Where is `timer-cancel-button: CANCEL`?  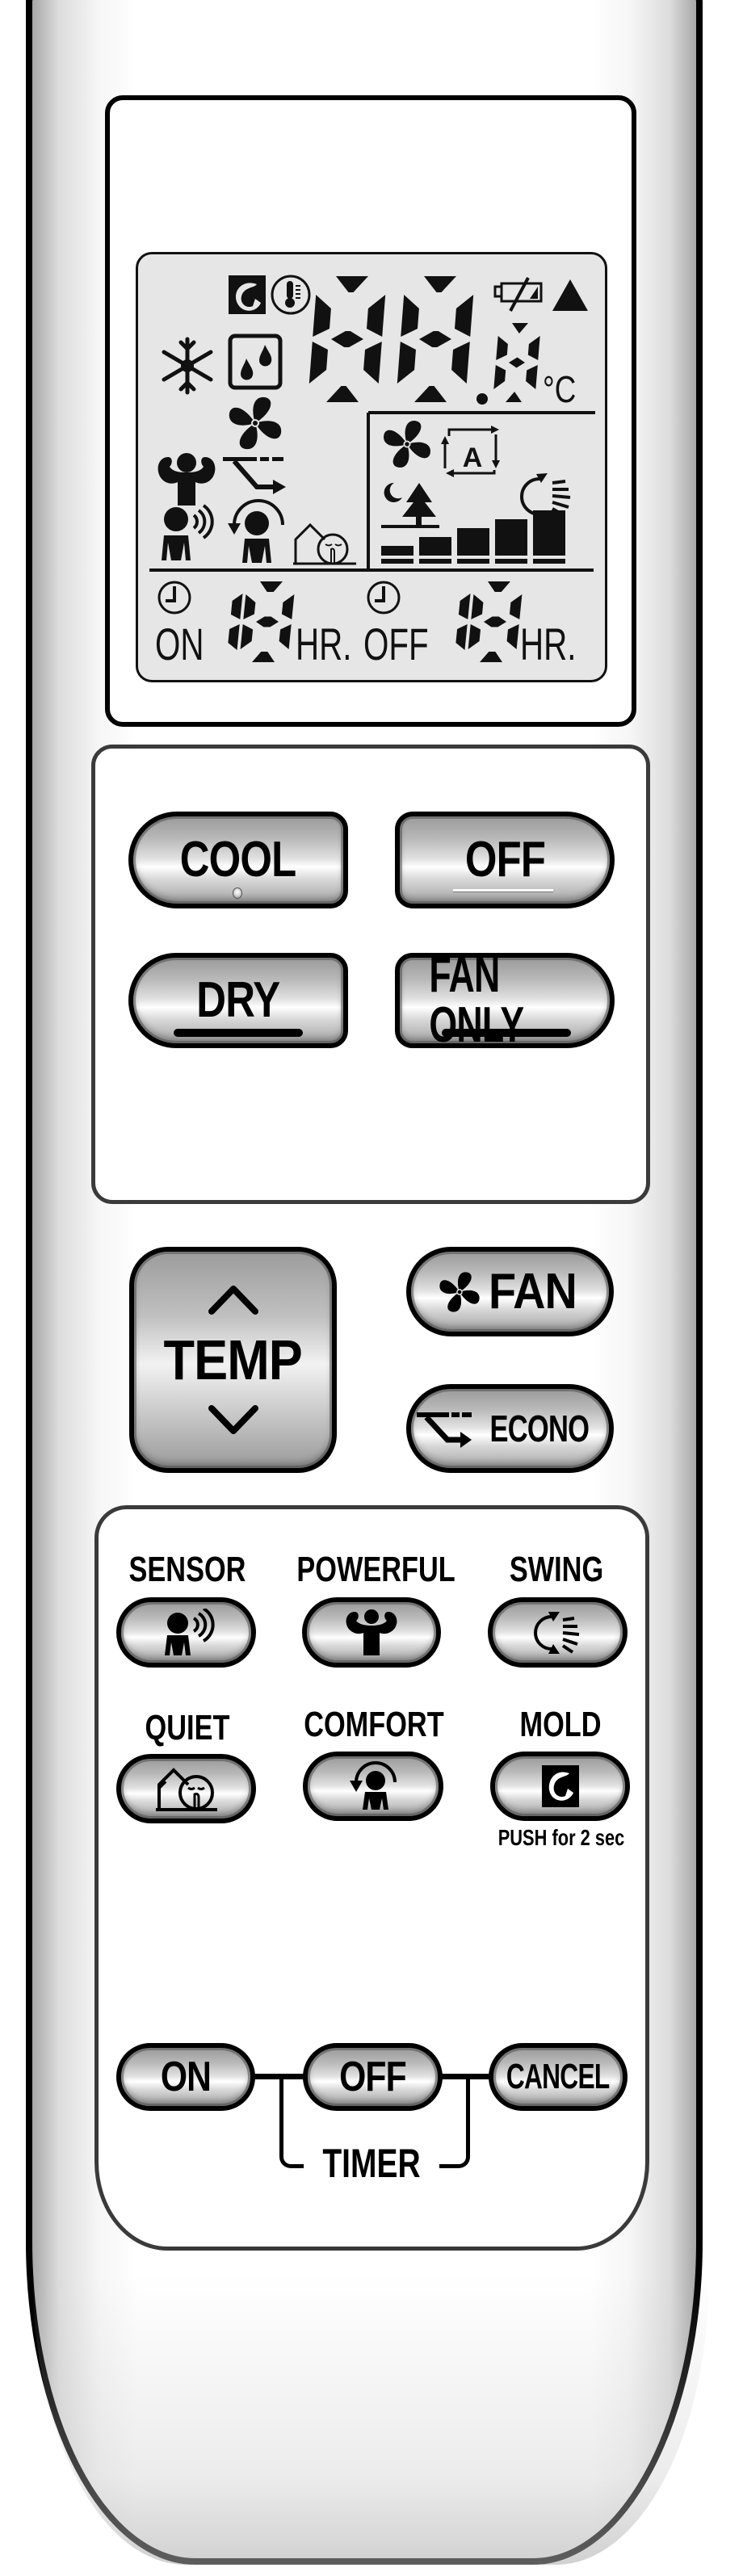
timer-cancel-button: CANCEL is located at coordinates (558, 2077).